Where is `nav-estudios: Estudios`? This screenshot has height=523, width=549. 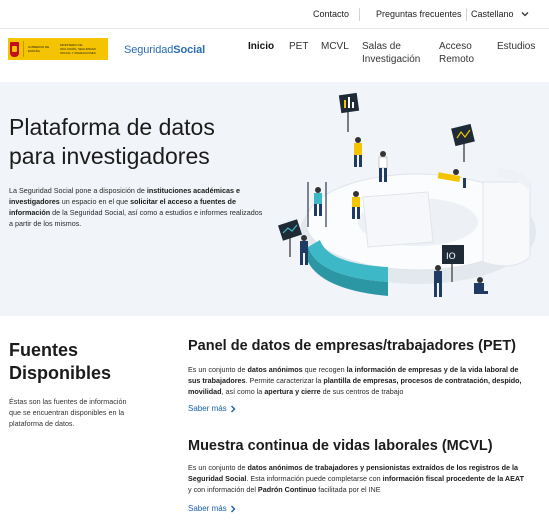
nav-estudios: Estudios is located at coordinates (516, 46).